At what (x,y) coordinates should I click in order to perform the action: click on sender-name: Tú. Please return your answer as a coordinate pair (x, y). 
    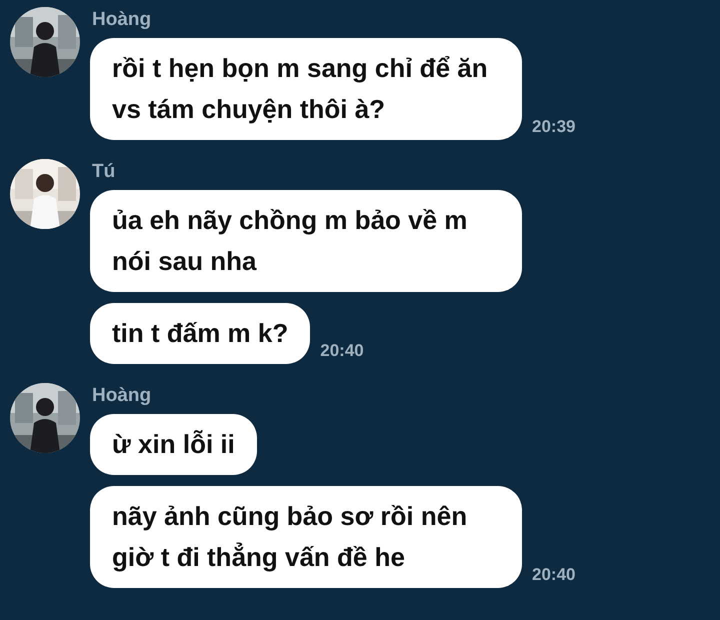
    Looking at the image, I should click on (104, 172).